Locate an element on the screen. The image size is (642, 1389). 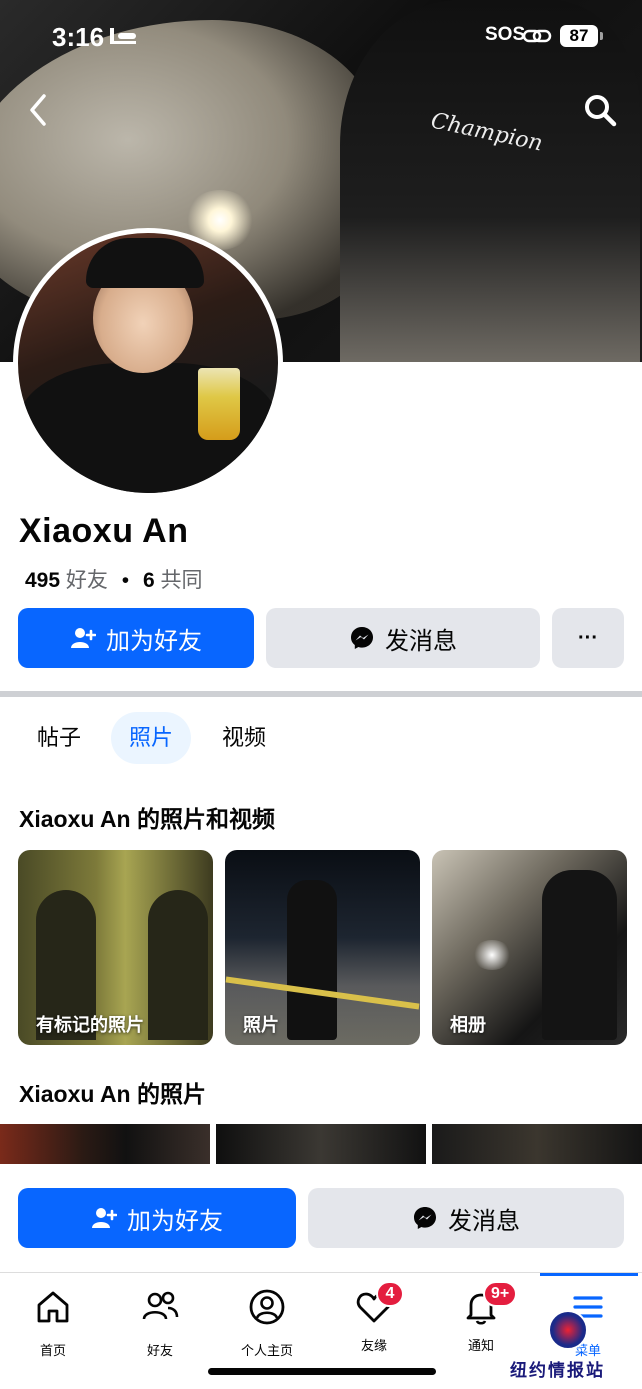
dating-badge: 4 is located at coordinates (390, 1294).